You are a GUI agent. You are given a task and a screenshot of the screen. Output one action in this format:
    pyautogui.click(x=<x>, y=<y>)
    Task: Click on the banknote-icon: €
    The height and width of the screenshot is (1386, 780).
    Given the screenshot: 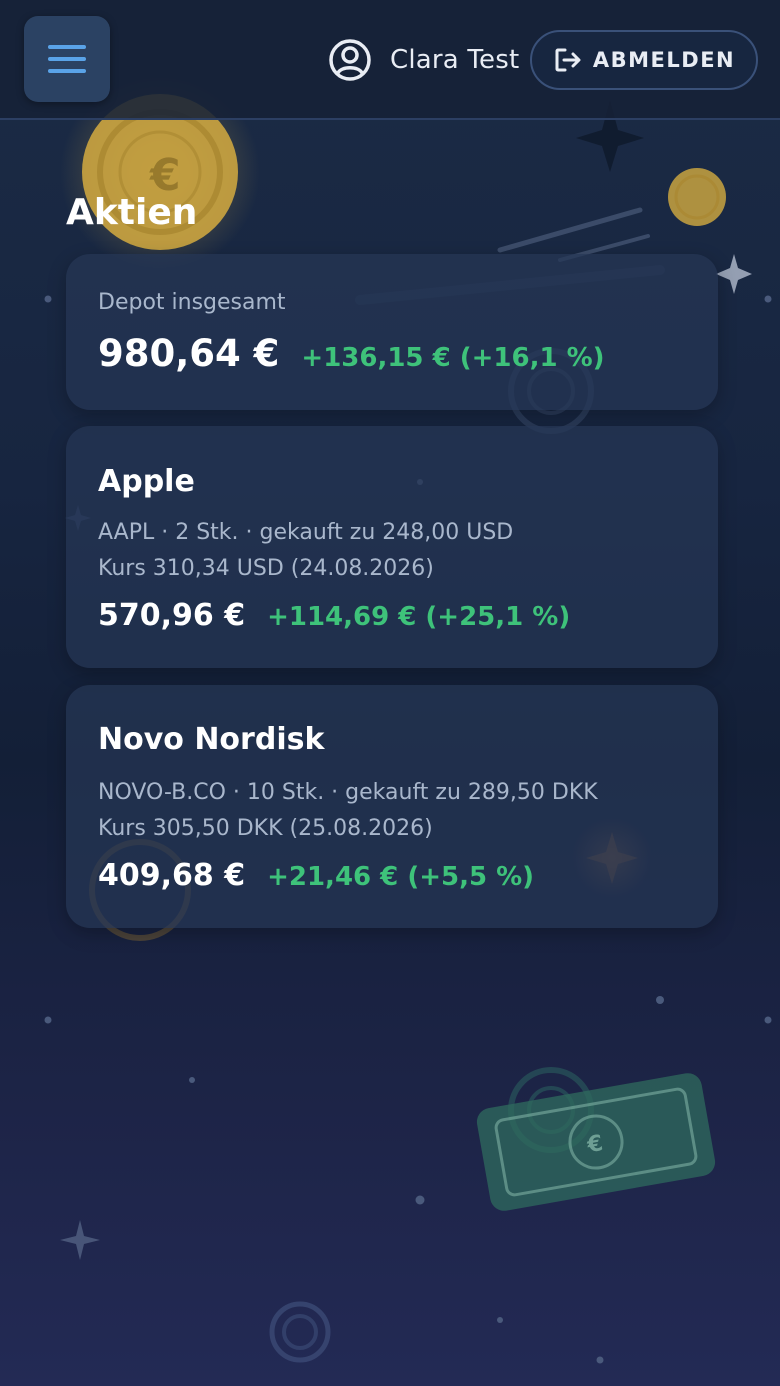 What is the action you would take?
    pyautogui.click(x=596, y=1142)
    